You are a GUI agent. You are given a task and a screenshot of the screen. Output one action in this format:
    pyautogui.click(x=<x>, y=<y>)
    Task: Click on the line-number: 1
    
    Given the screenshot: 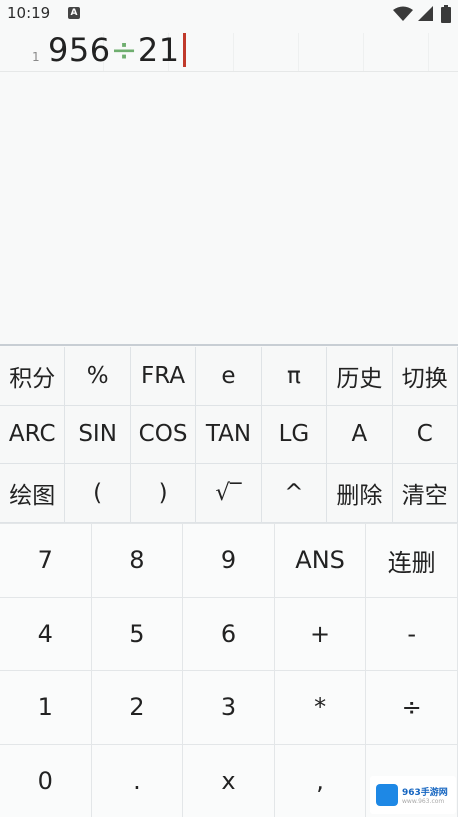 What is the action you would take?
    pyautogui.click(x=36, y=57)
    